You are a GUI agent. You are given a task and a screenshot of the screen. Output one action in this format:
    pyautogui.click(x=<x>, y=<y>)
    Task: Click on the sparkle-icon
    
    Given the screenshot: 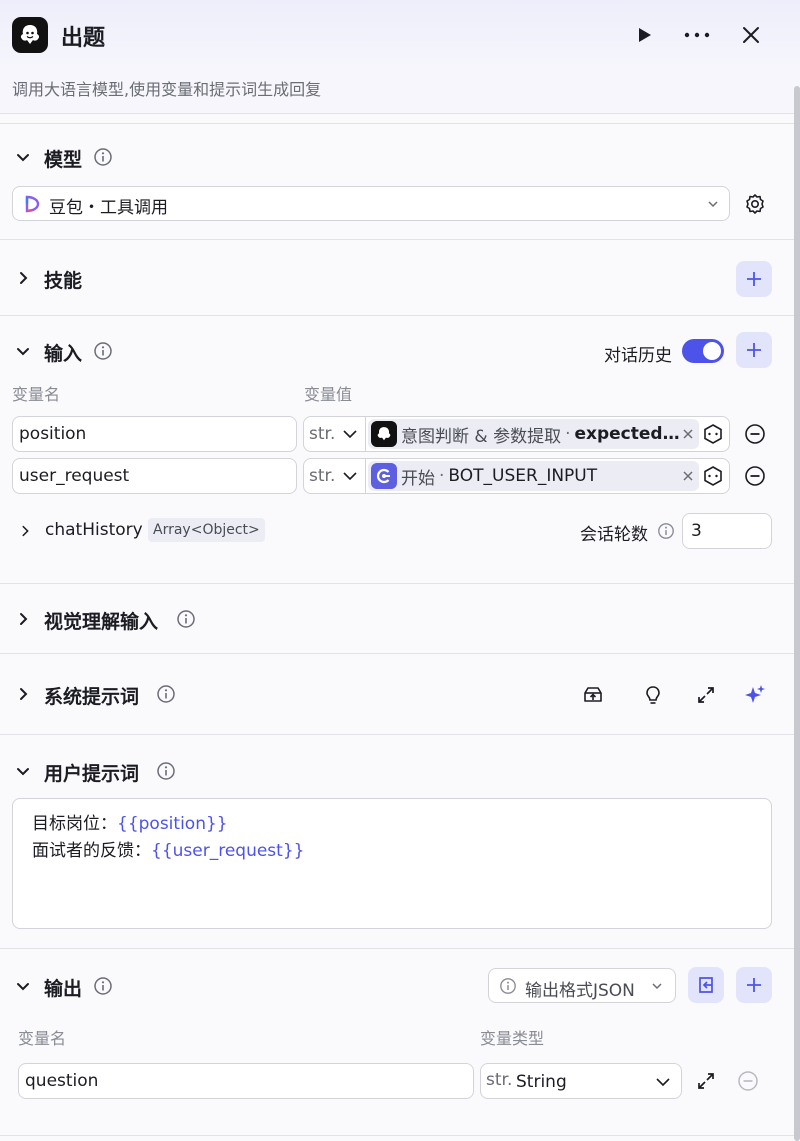 What is the action you would take?
    pyautogui.click(x=755, y=694)
    